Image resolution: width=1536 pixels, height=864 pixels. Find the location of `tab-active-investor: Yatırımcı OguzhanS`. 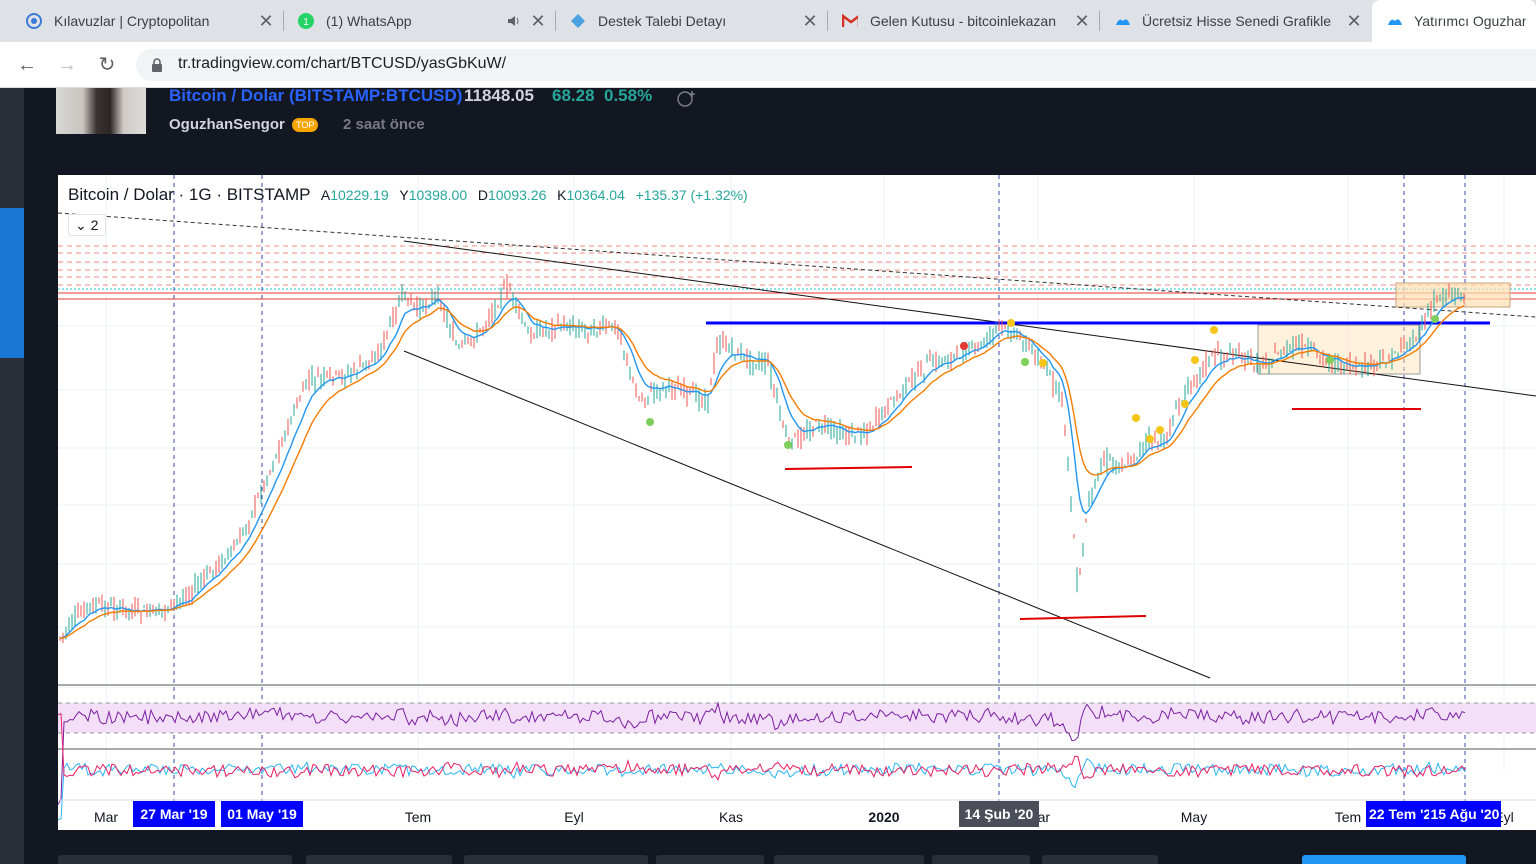

tab-active-investor: Yatırımcı OguzhanS is located at coordinates (1454, 21).